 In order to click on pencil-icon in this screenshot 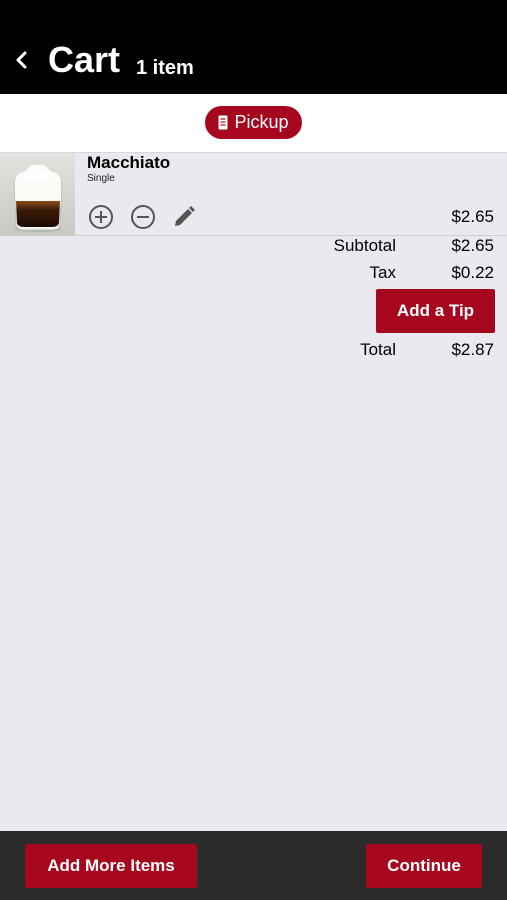, I will do `click(185, 216)`.